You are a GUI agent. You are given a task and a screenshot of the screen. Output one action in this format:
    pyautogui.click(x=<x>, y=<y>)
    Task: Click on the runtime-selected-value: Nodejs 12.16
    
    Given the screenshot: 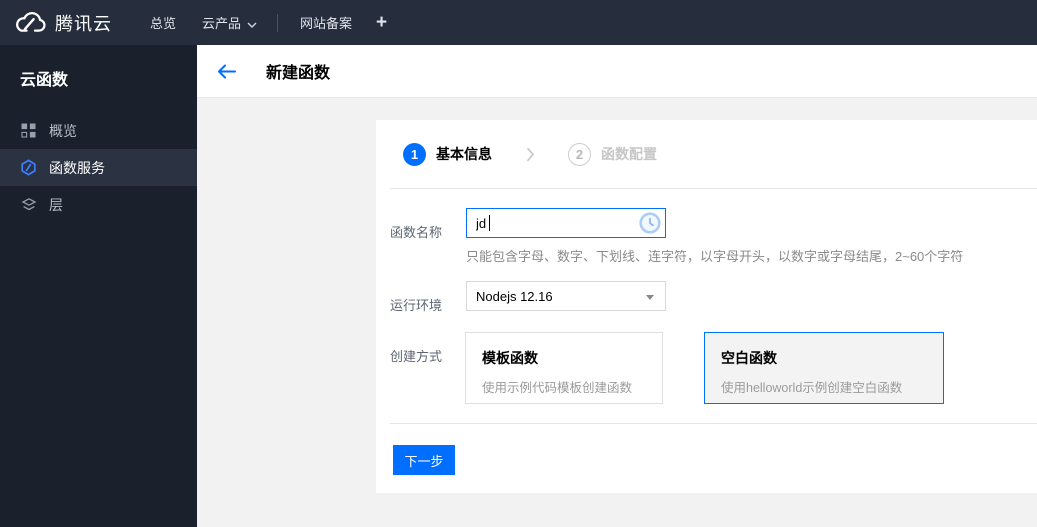 What is the action you would take?
    pyautogui.click(x=514, y=296)
    